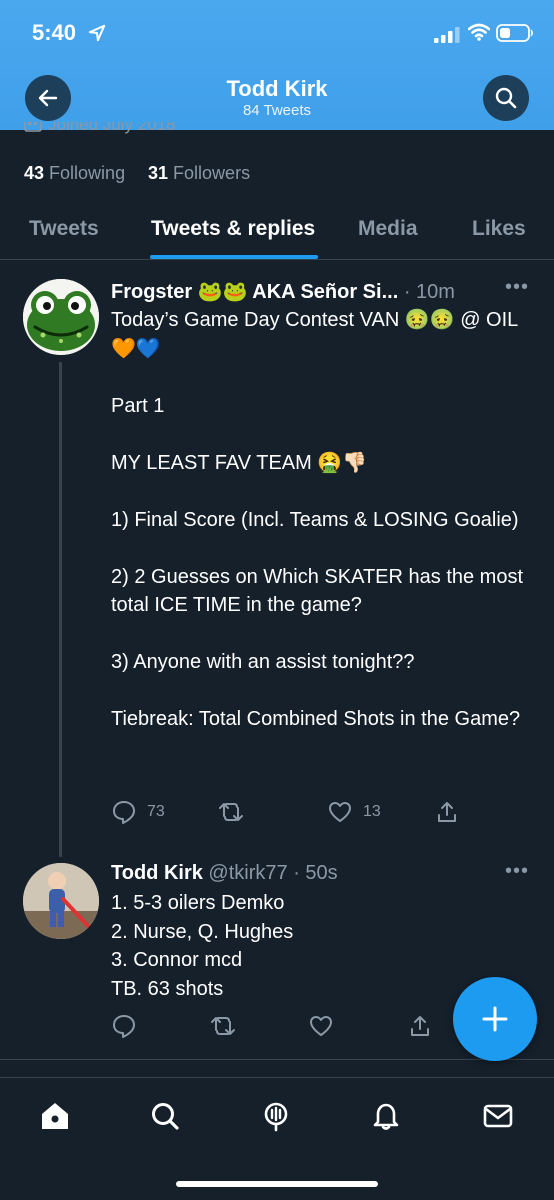 The image size is (554, 1200). I want to click on tweet-actions: 73 13, so click(321, 814).